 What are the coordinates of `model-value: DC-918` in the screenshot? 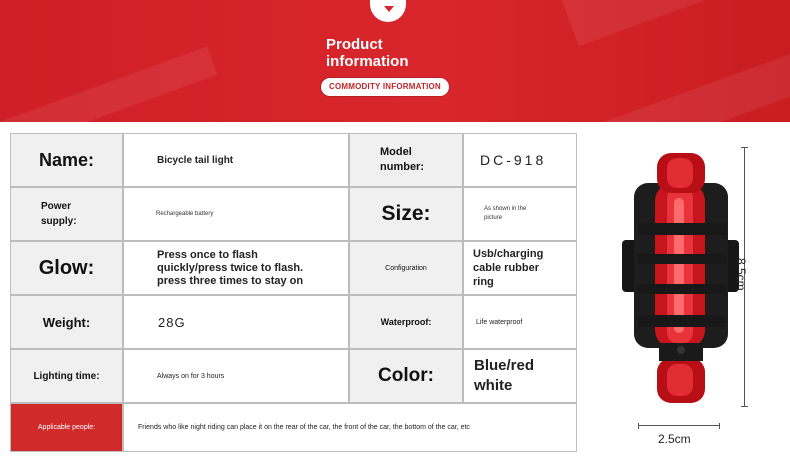 It's located at (520, 160).